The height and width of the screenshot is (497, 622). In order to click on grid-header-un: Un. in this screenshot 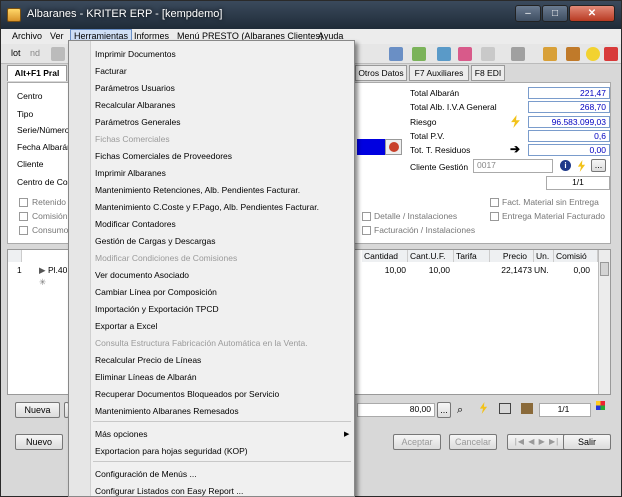, I will do `click(544, 256)`.